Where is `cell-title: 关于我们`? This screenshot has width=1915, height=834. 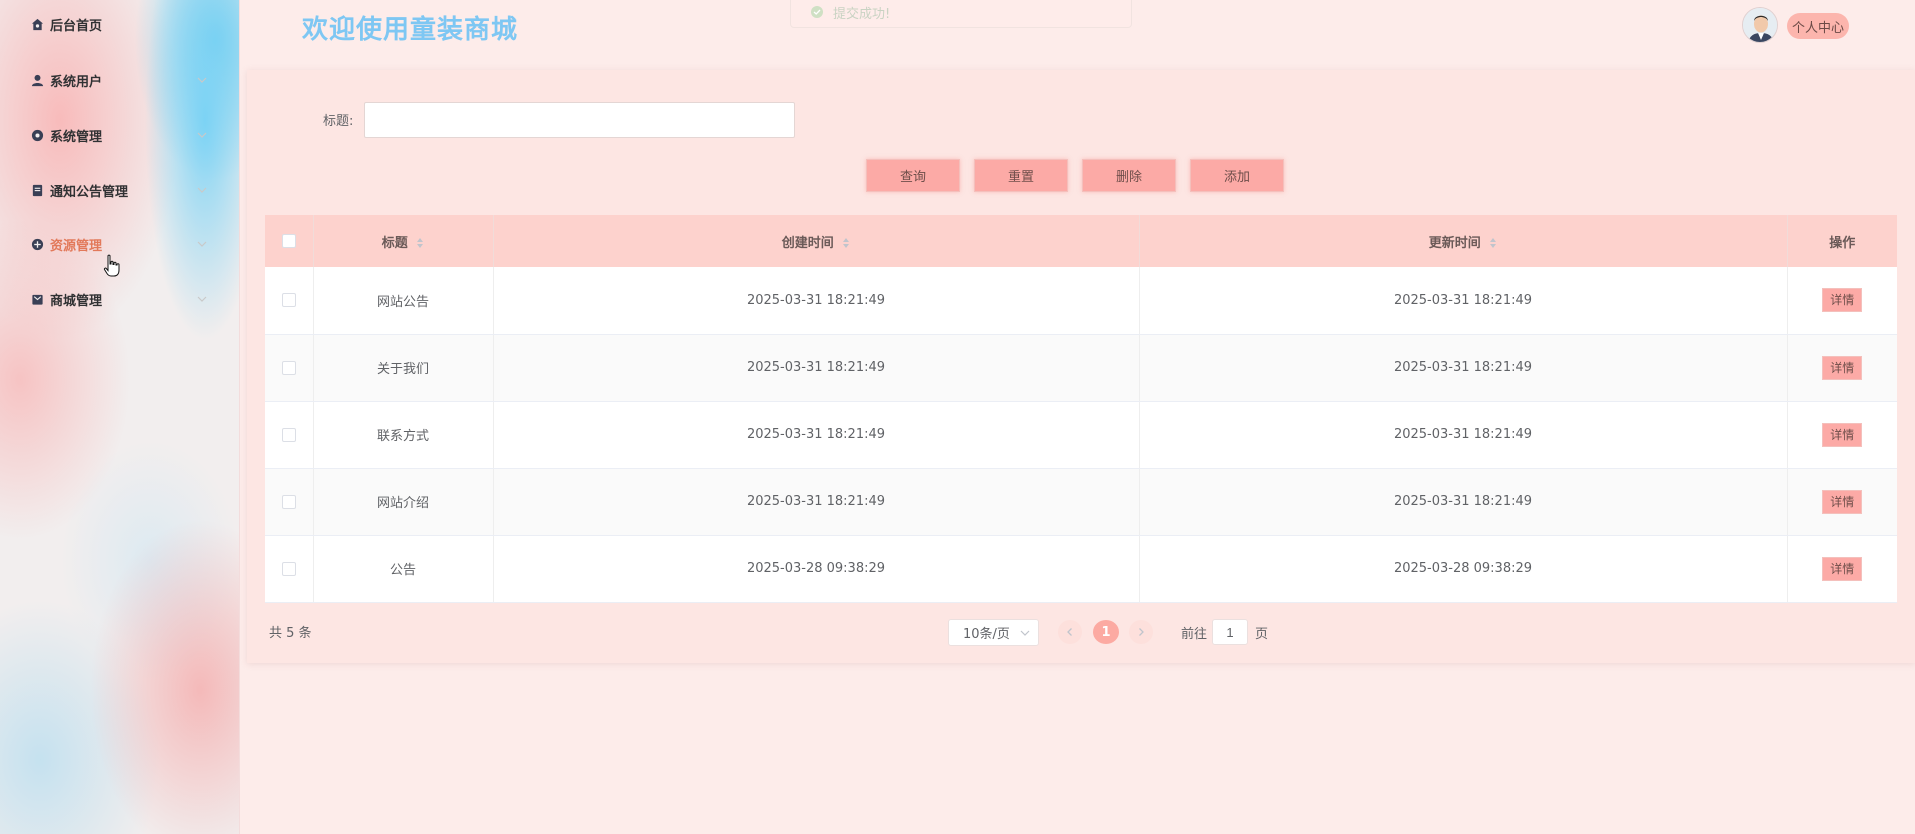
cell-title: 关于我们 is located at coordinates (403, 368).